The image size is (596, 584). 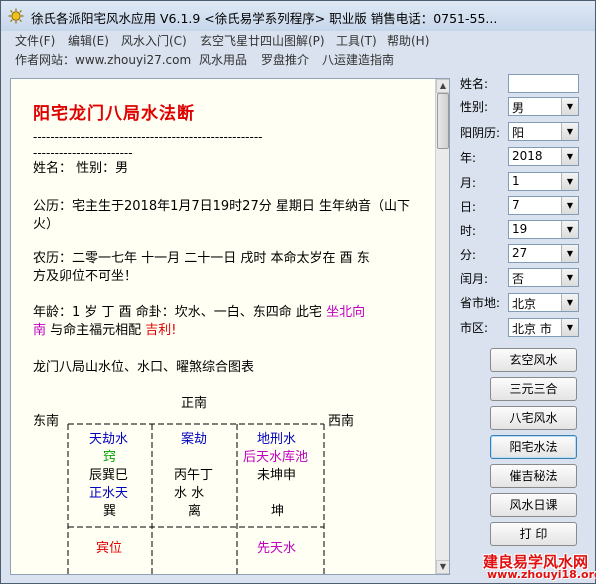 I want to click on menu-help: 帮助(H), so click(x=408, y=40).